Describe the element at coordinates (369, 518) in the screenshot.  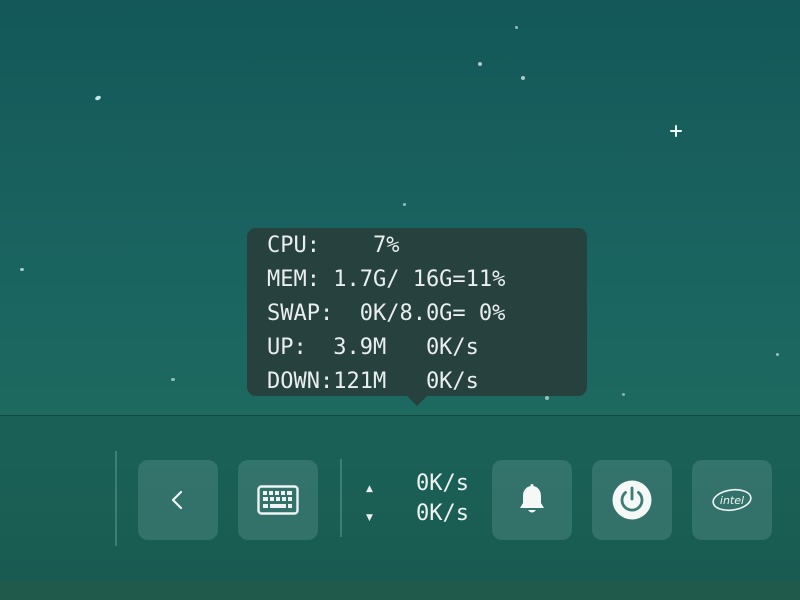
I see `download-arrow-icon: ▼` at that location.